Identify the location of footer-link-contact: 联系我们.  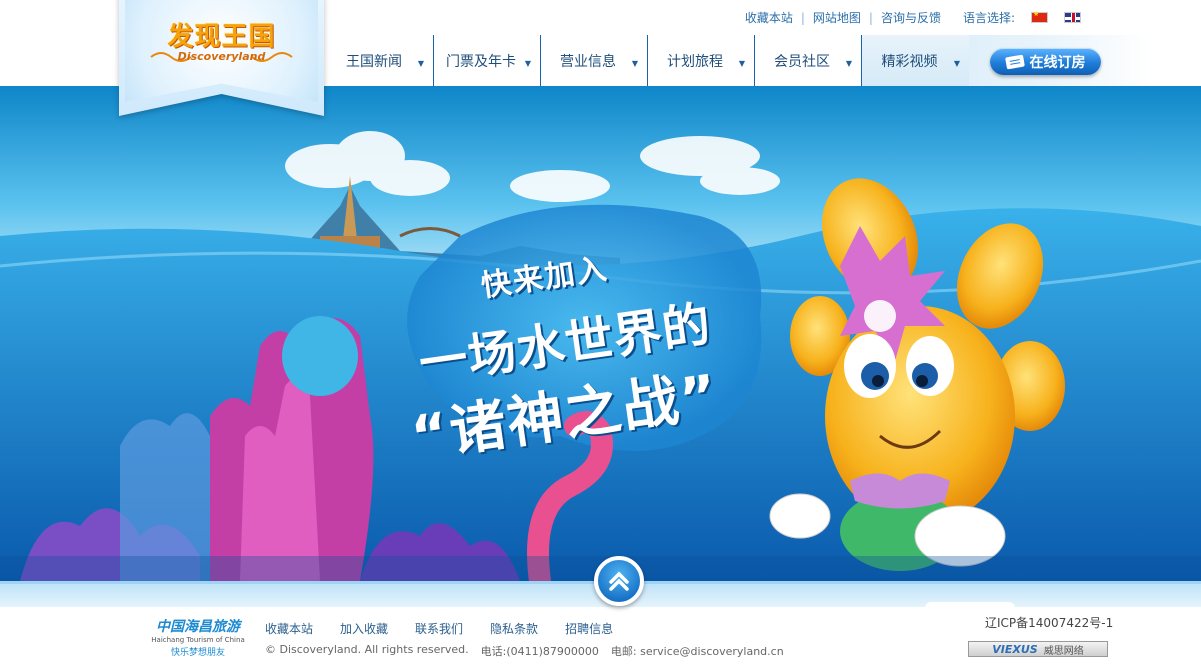
(439, 628).